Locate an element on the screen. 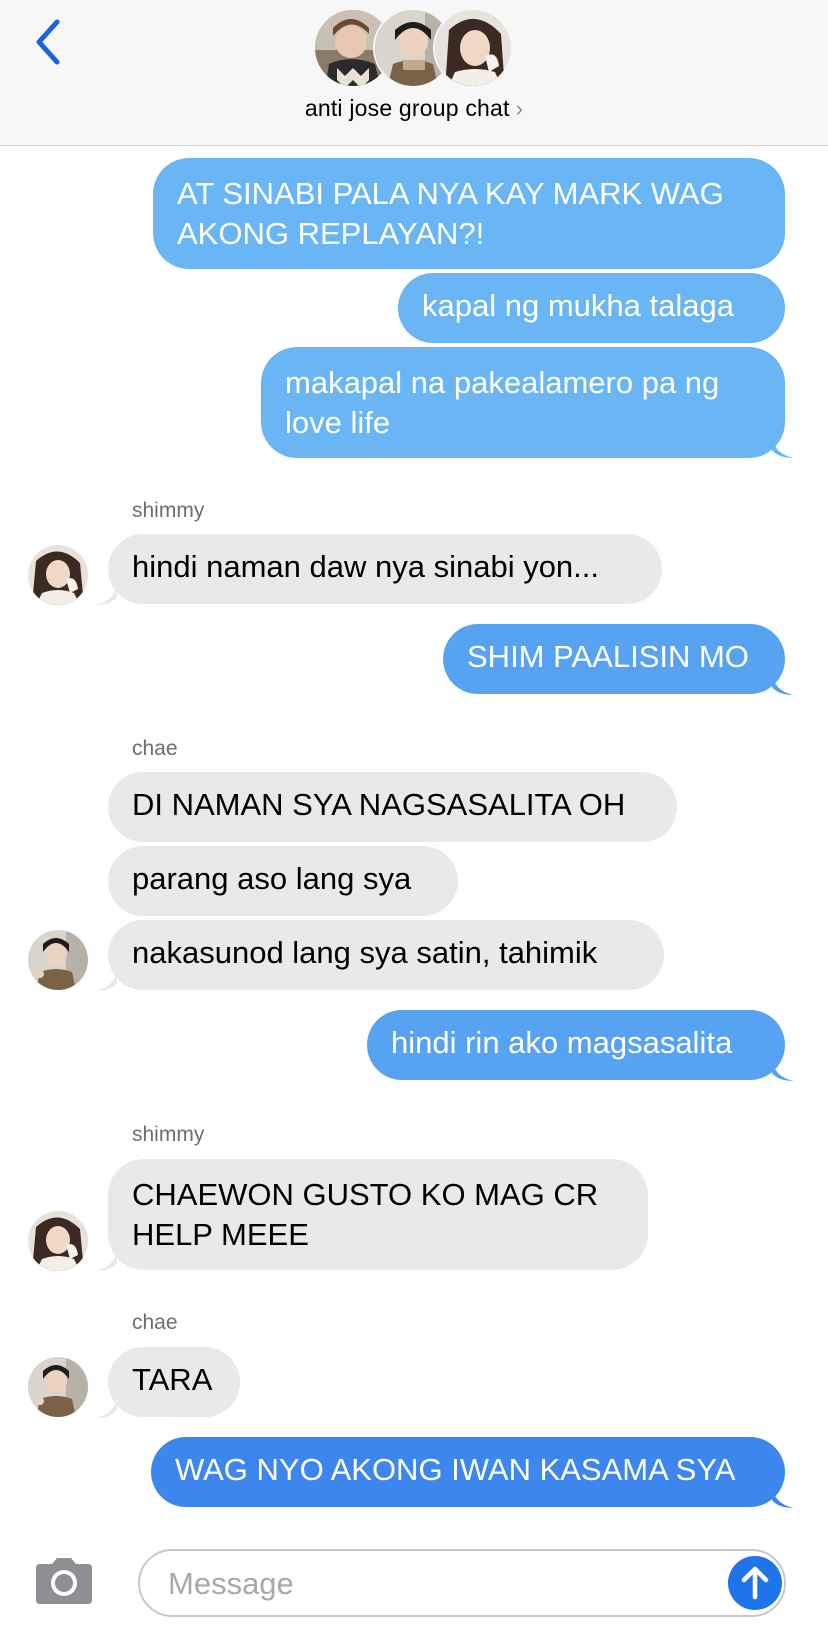 The height and width of the screenshot is (1628, 828). conversation-header: anti jose group chat › is located at coordinates (414, 73).